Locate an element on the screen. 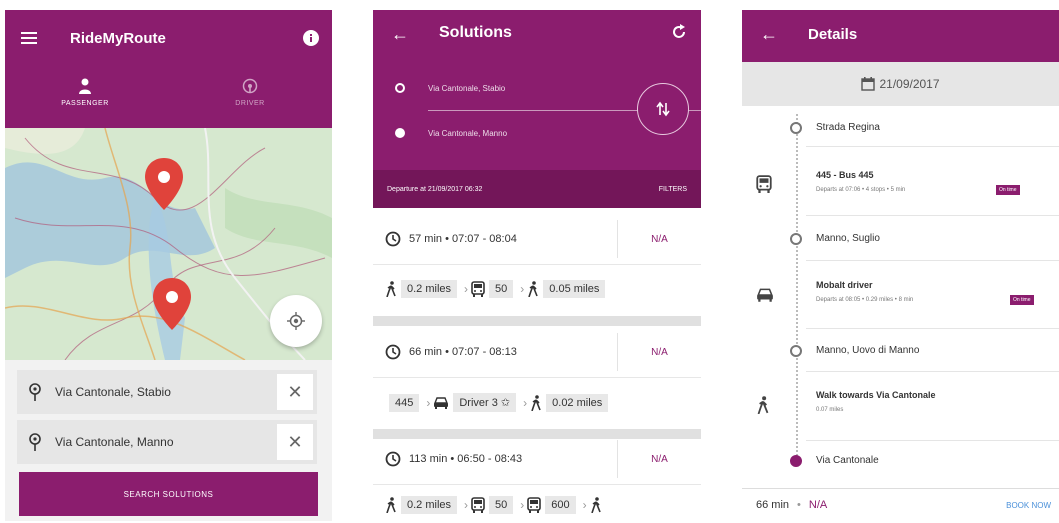 Image resolution: width=1059 pixels, height=523 pixels. details-header: ← Details is located at coordinates (900, 36).